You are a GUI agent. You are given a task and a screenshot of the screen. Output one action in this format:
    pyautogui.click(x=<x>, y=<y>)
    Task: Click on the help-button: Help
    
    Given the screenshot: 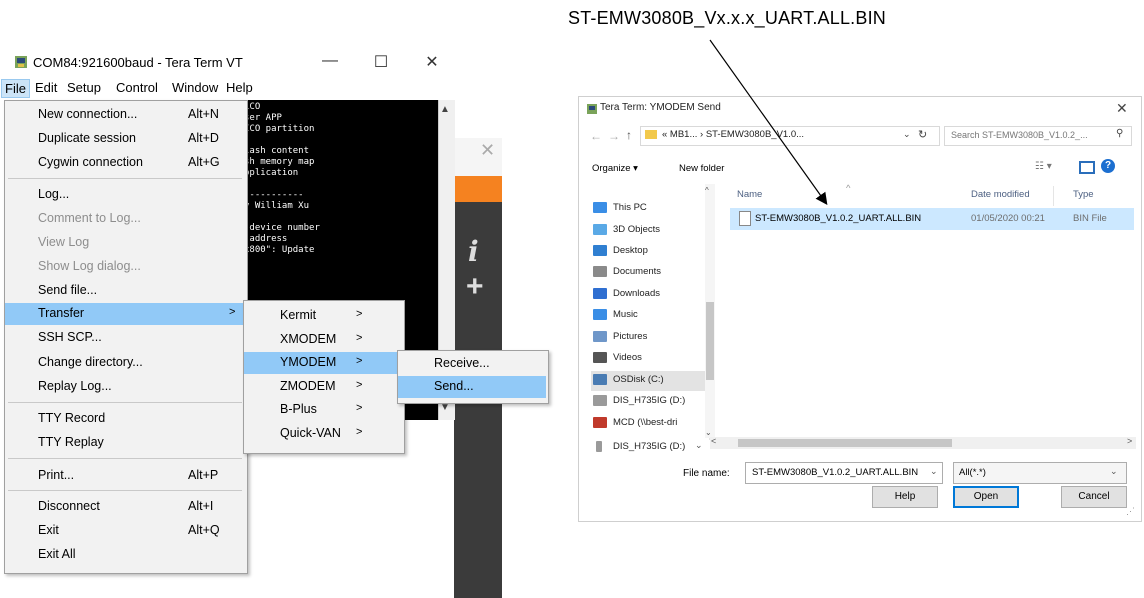 What is the action you would take?
    pyautogui.click(x=905, y=497)
    